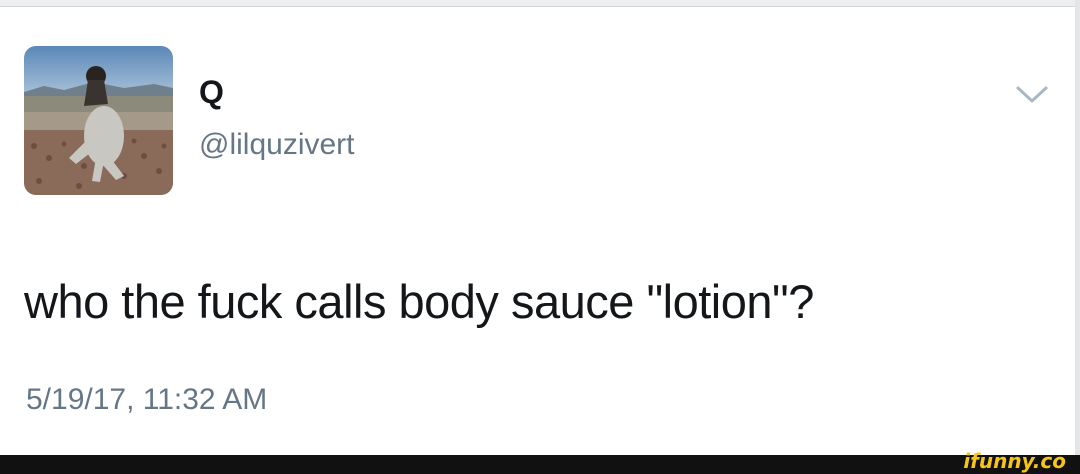 This screenshot has width=1080, height=474. I want to click on profile-photo, so click(98, 120).